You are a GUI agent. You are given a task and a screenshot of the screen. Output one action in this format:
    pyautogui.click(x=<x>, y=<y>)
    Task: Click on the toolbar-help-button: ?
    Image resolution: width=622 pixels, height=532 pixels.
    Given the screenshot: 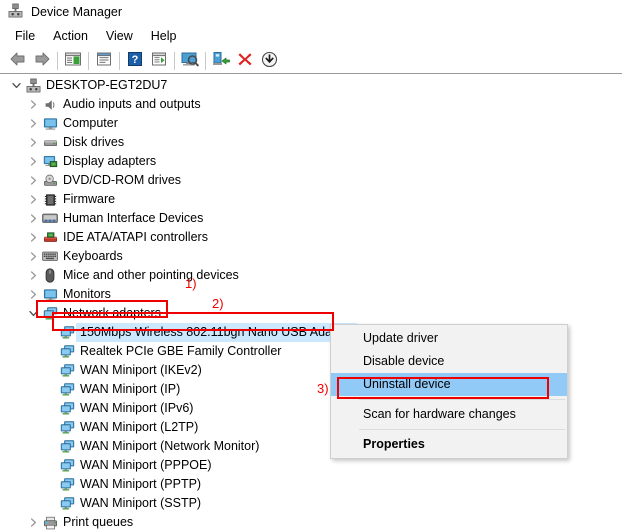 What is the action you would take?
    pyautogui.click(x=135, y=61)
    